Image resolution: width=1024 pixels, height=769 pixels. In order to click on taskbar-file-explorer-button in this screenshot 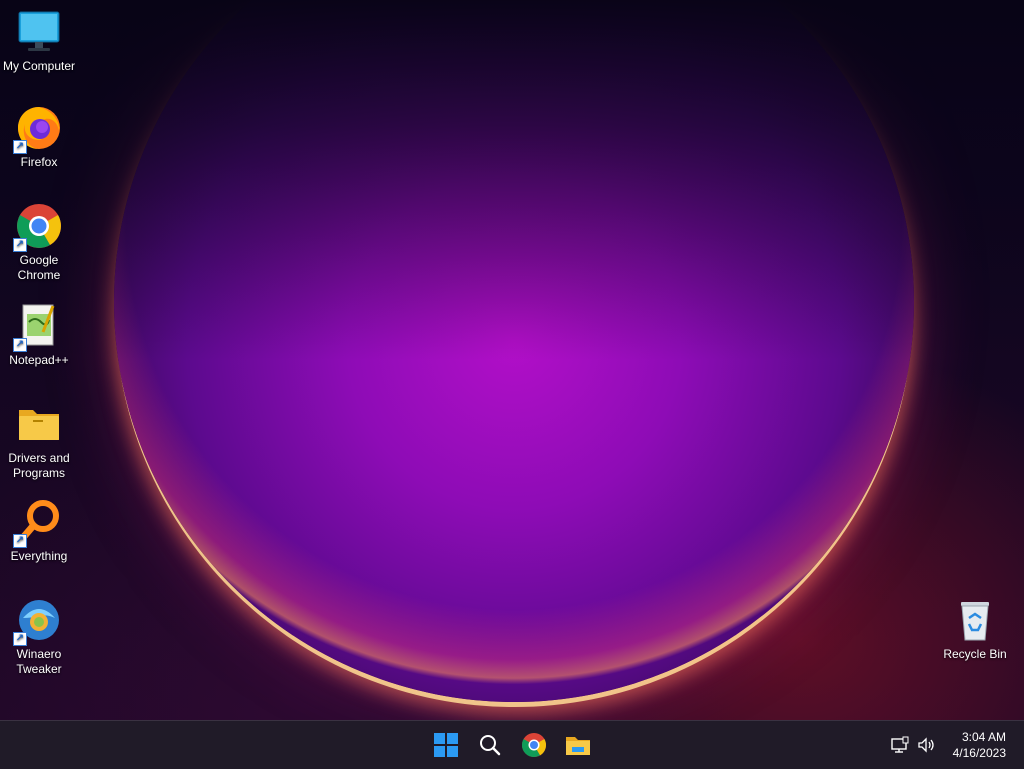, I will do `click(578, 745)`.